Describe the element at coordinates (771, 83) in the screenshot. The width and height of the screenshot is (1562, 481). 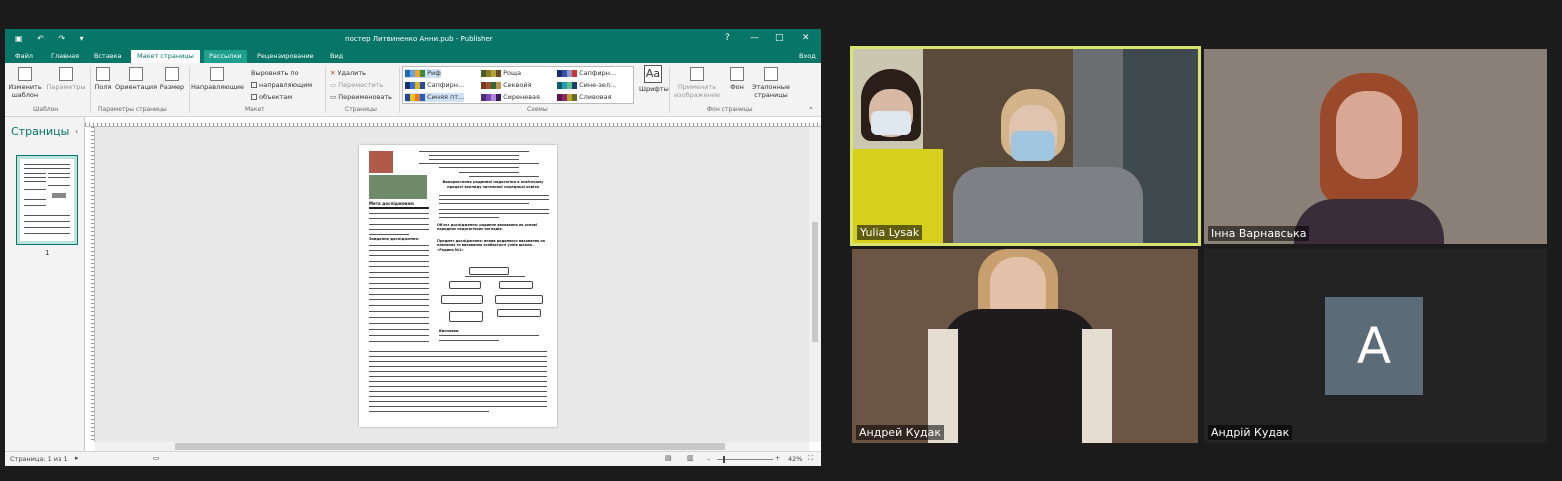
I see `master-pages-button: Эталонные страницы` at that location.